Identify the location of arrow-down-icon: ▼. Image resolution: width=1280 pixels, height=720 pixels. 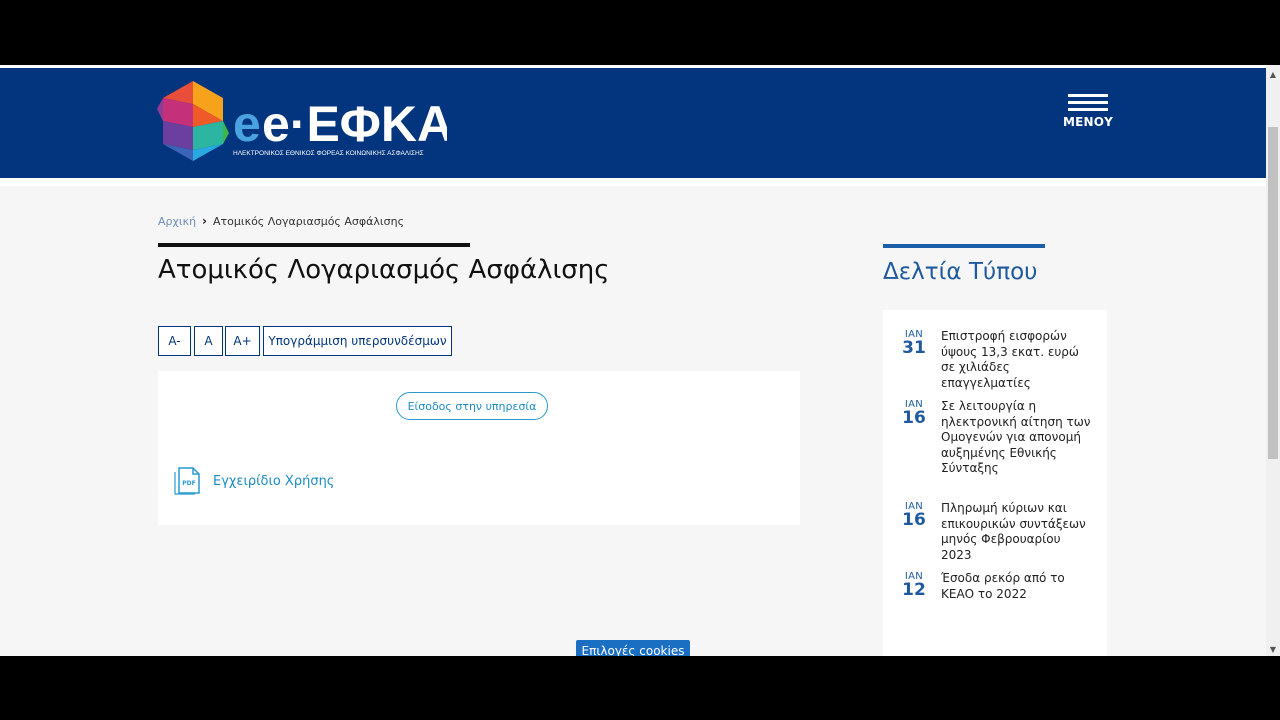
(1273, 649).